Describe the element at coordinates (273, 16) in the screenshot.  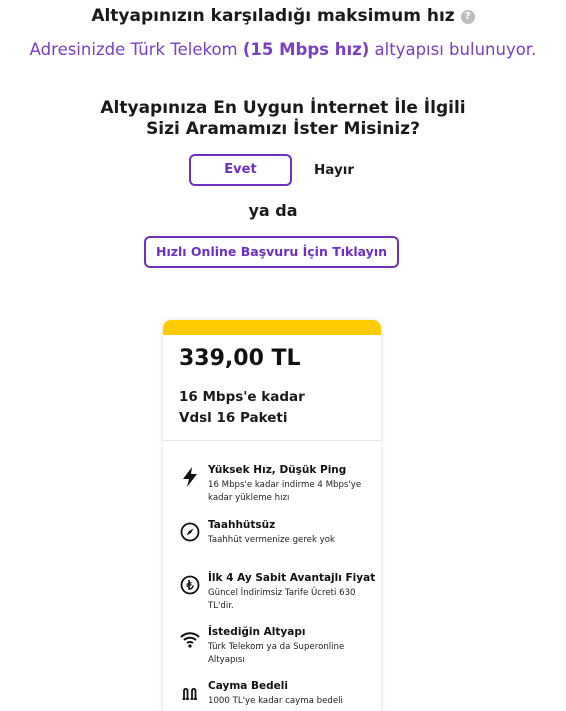
I see `max-speed-title: Altyapınızın karşıladığı maksimum hız` at that location.